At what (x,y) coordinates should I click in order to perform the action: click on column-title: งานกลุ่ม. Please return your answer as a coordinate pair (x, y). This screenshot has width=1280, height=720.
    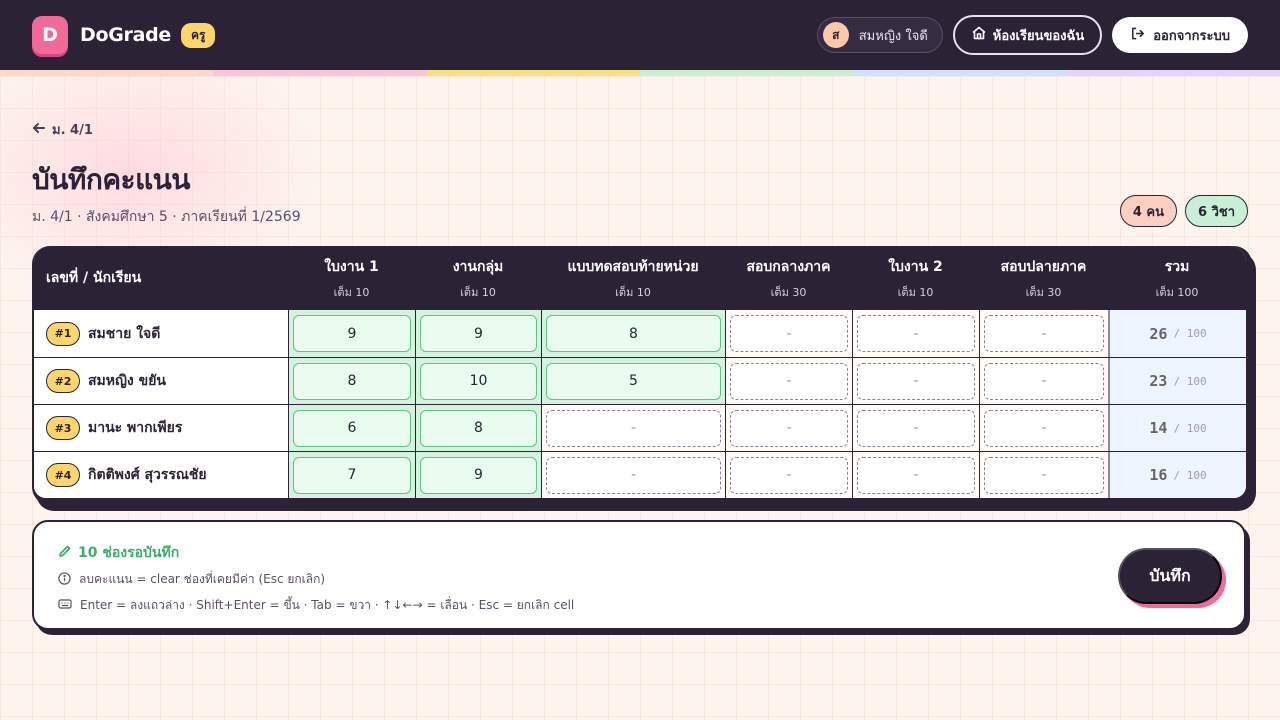
    Looking at the image, I should click on (478, 266).